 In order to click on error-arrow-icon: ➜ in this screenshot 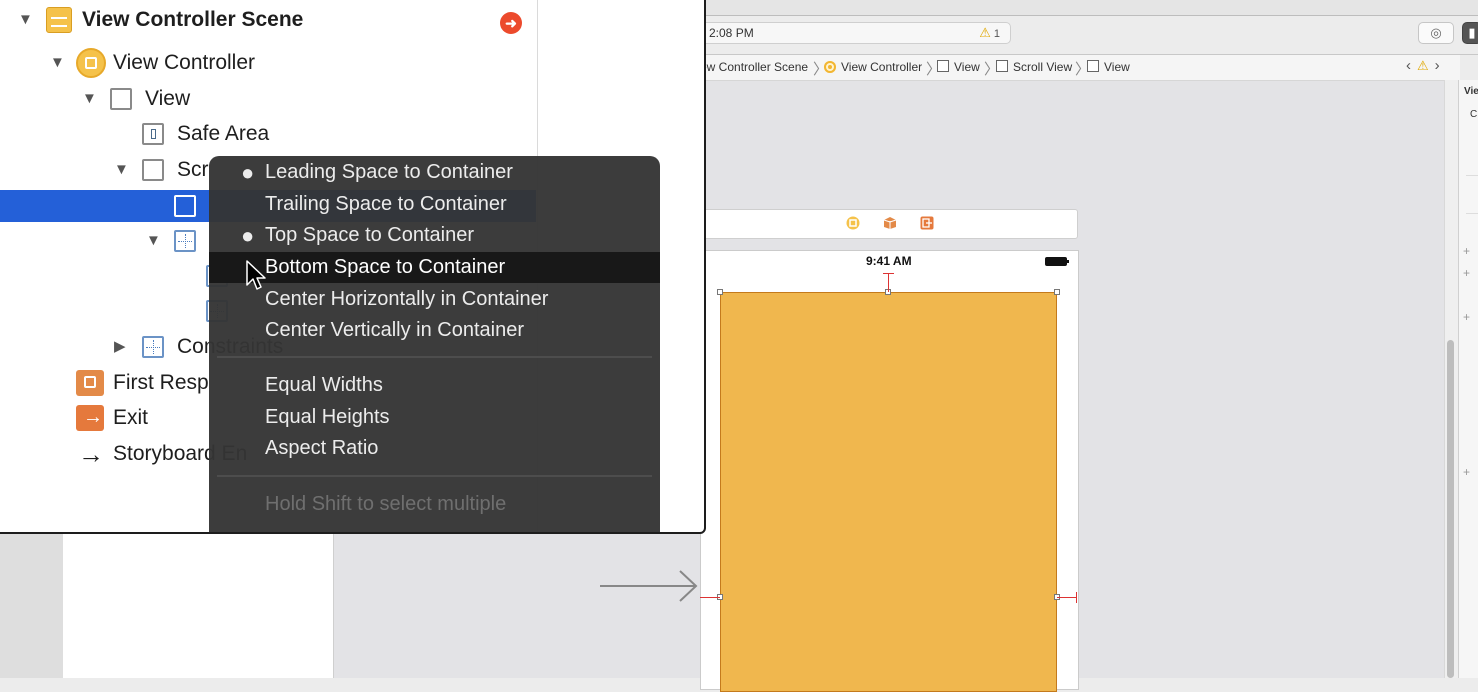, I will do `click(511, 23)`.